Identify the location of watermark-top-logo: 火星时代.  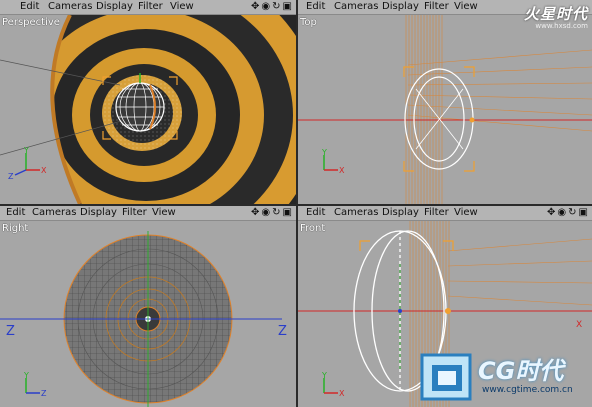
(555, 14).